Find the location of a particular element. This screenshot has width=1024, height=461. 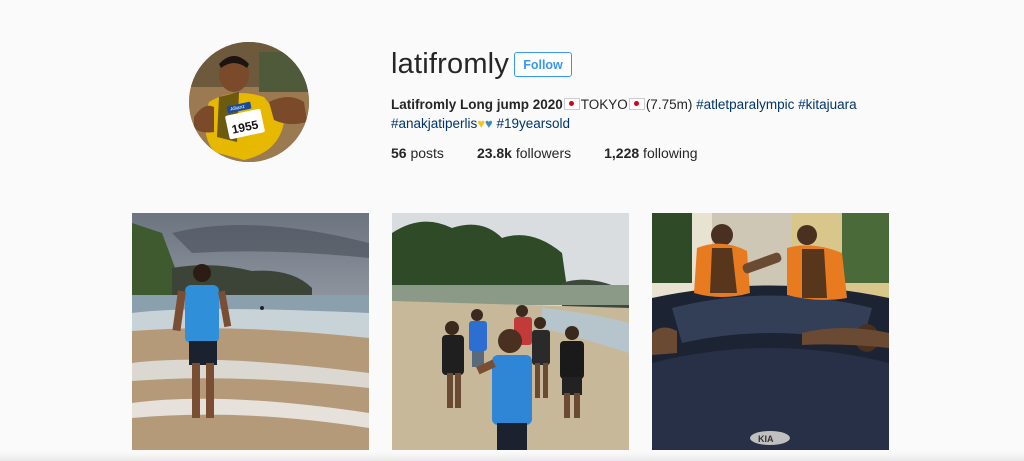

bio-line1-text: Long jump 2020 is located at coordinates (509, 104).